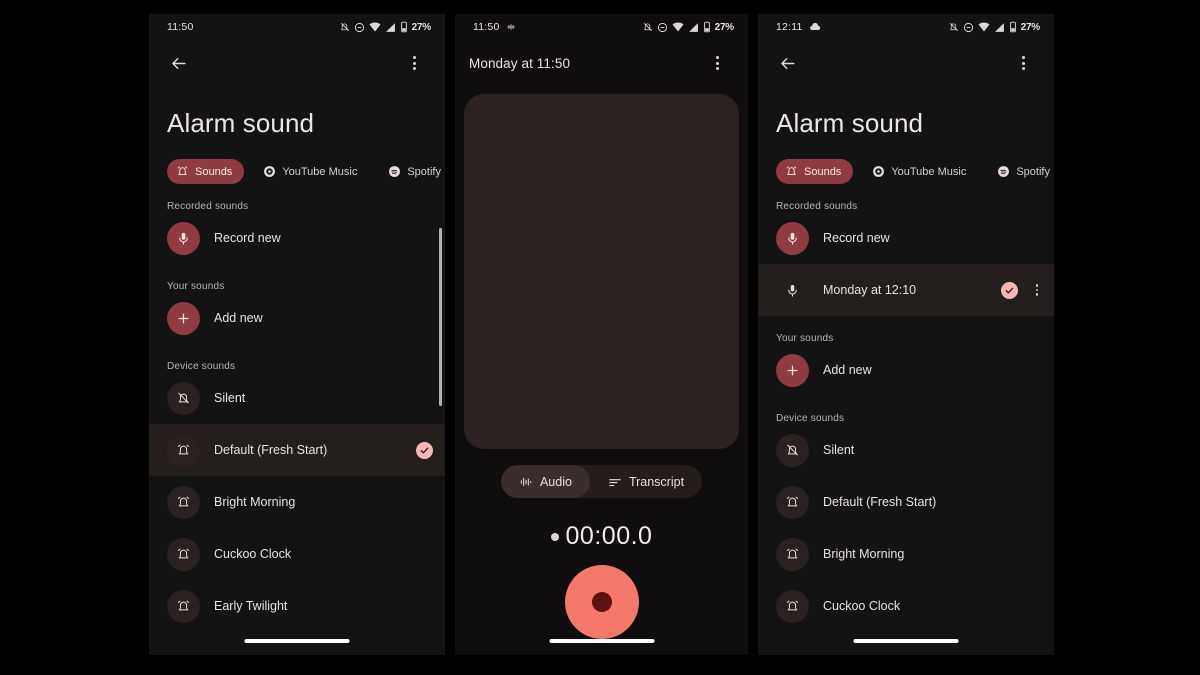 Image resolution: width=1200 pixels, height=675 pixels. I want to click on list-item-label: Silent, so click(230, 398).